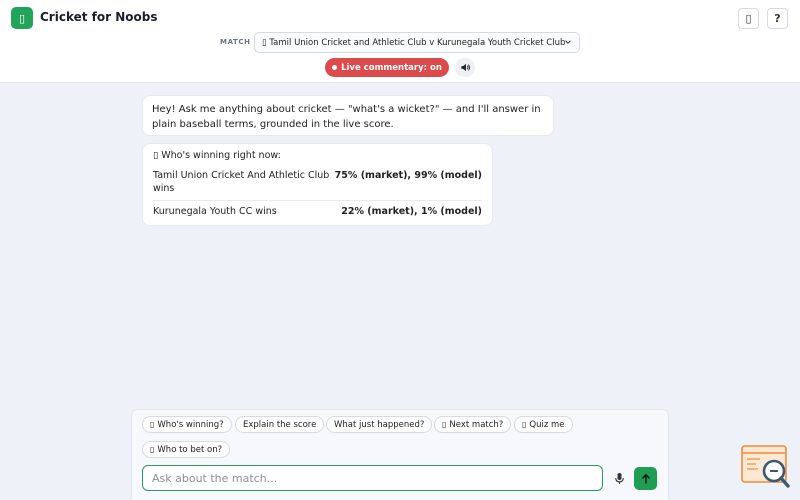 Image resolution: width=800 pixels, height=500 pixels. I want to click on chip-label: Who to bet on?, so click(190, 449).